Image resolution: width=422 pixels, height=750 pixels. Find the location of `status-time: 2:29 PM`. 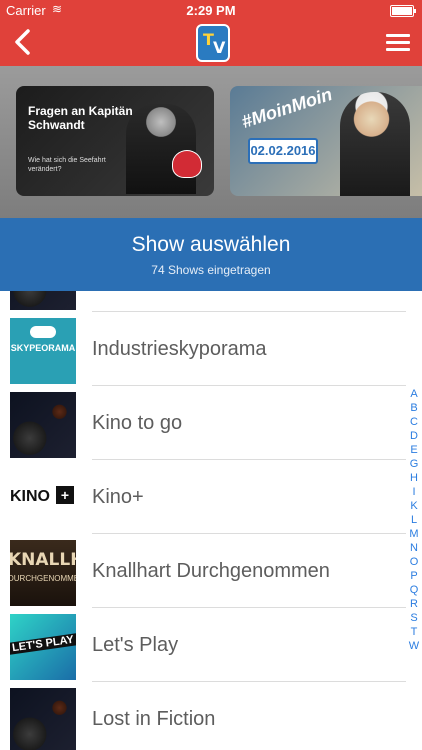

status-time: 2:29 PM is located at coordinates (211, 10).